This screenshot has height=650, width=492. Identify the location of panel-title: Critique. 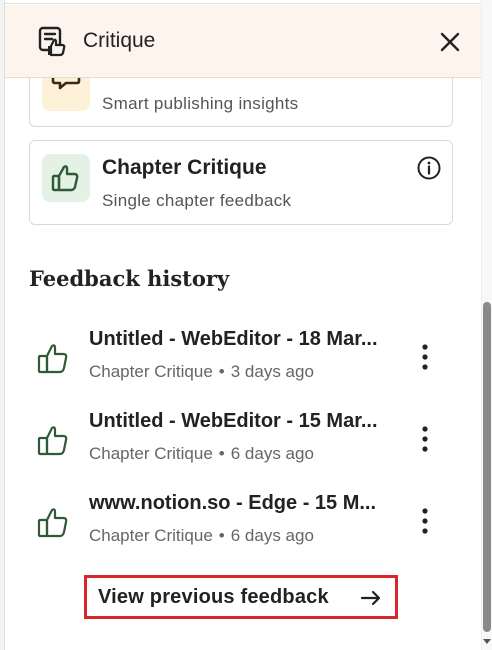
(119, 40).